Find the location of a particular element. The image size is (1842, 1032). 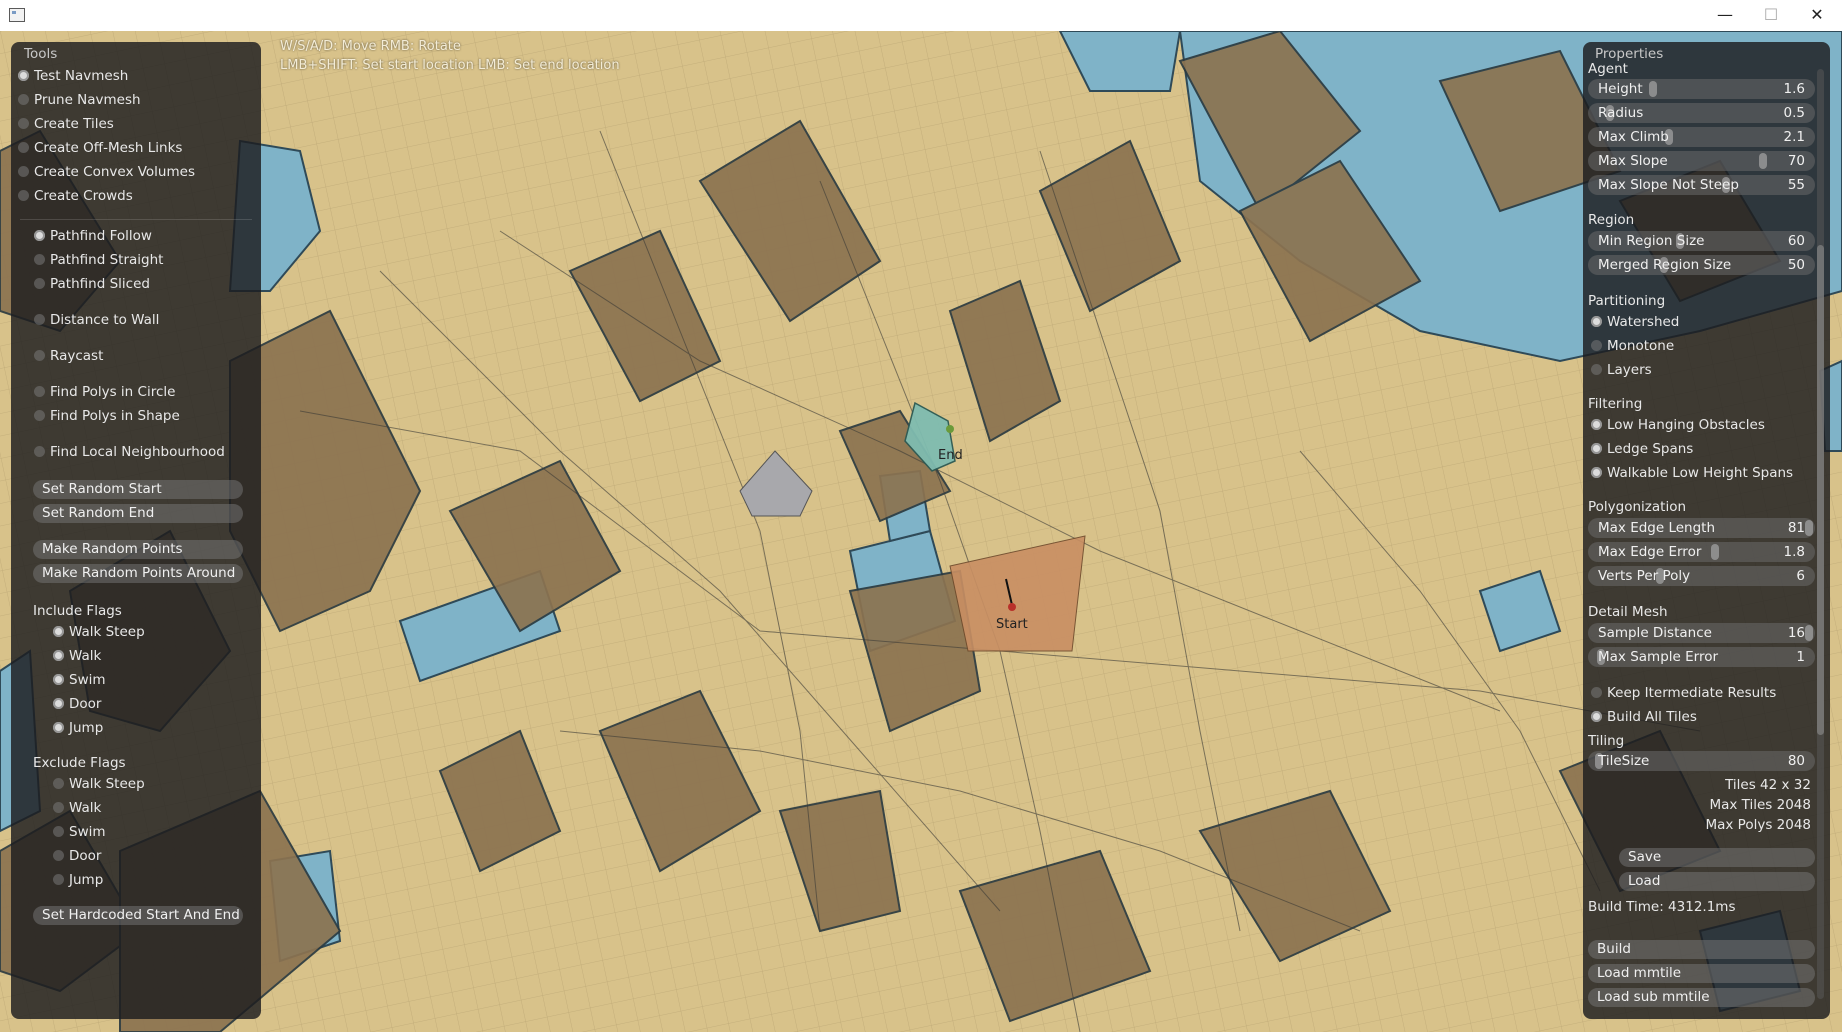

slider-agent-max-slope-not-steep: Max Slope Not Steep 55 is located at coordinates (1701, 185).